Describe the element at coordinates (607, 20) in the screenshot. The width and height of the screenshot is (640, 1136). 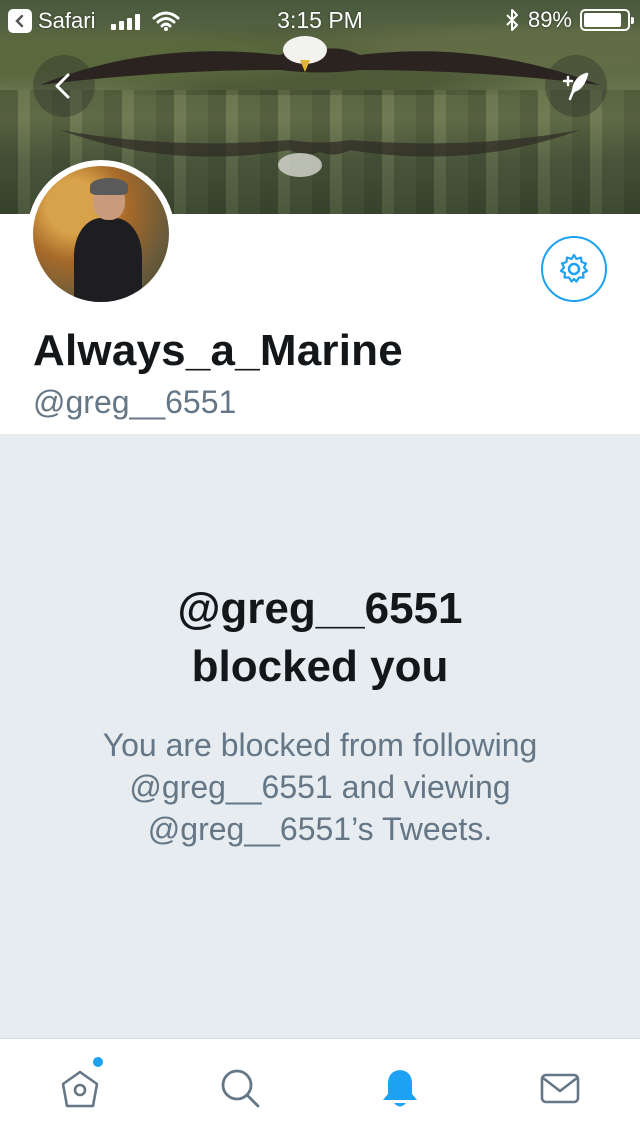
I see `battery-icon` at that location.